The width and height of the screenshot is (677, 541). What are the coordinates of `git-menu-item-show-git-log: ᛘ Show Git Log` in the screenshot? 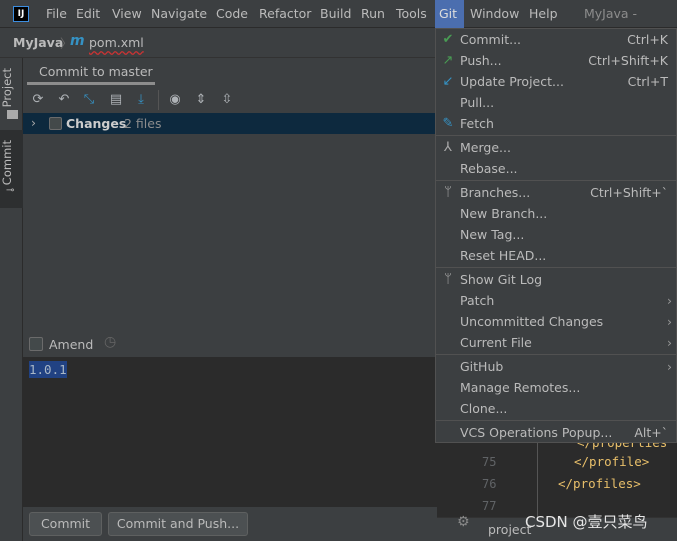 It's located at (556, 279).